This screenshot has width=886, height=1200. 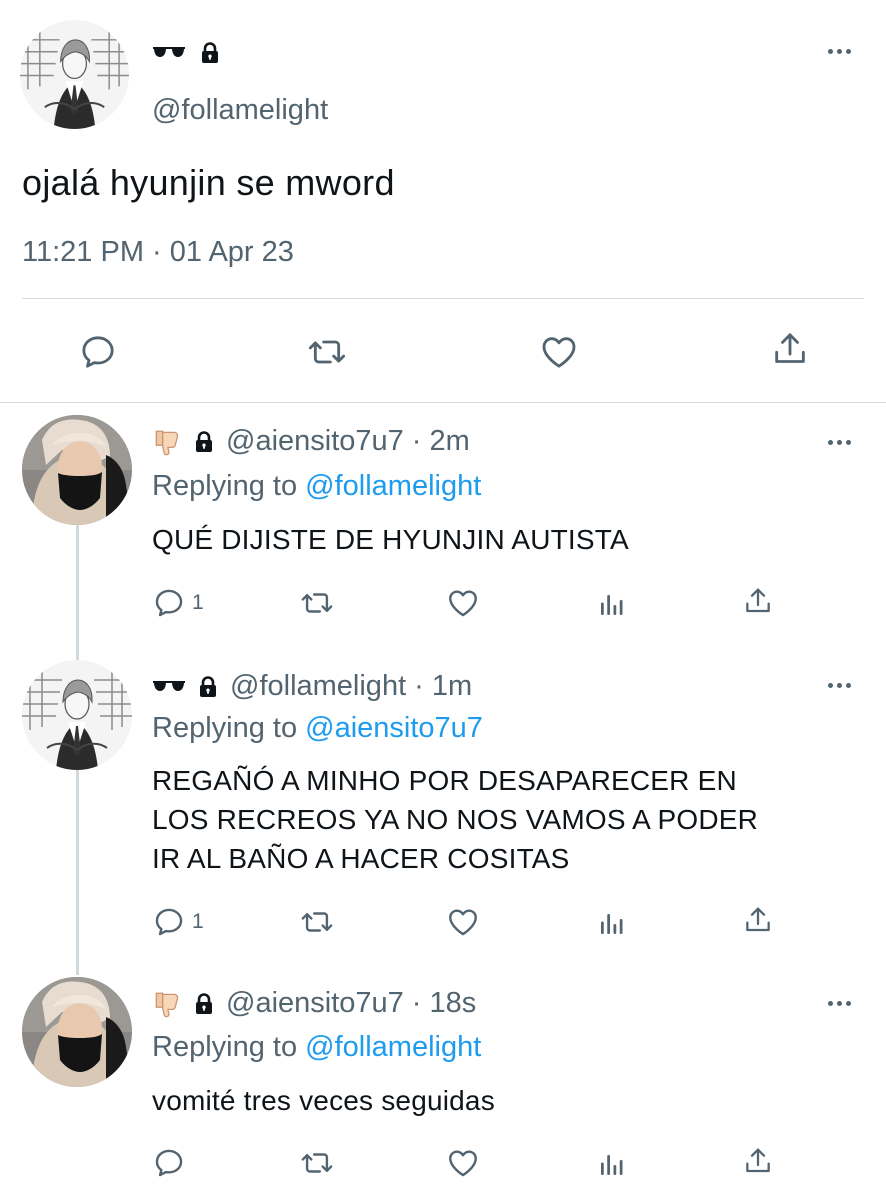 What do you see at coordinates (390, 539) in the screenshot?
I see `reply-text: QUÉ DIJISTE DE HYUNJIN AUTISTA` at bounding box center [390, 539].